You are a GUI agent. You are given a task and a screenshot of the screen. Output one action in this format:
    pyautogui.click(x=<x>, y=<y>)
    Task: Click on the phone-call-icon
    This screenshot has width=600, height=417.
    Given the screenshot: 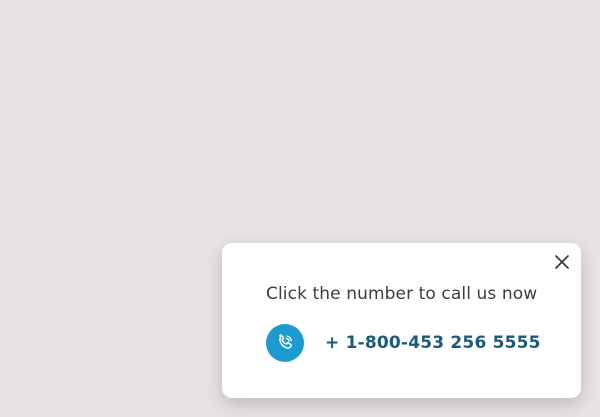 What is the action you would take?
    pyautogui.click(x=285, y=343)
    